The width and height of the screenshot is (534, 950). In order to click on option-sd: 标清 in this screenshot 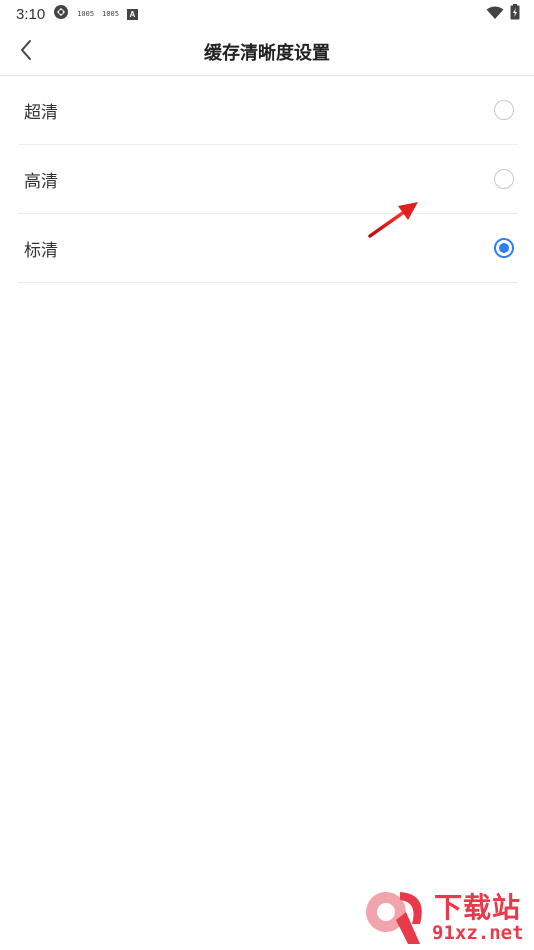, I will do `click(268, 248)`.